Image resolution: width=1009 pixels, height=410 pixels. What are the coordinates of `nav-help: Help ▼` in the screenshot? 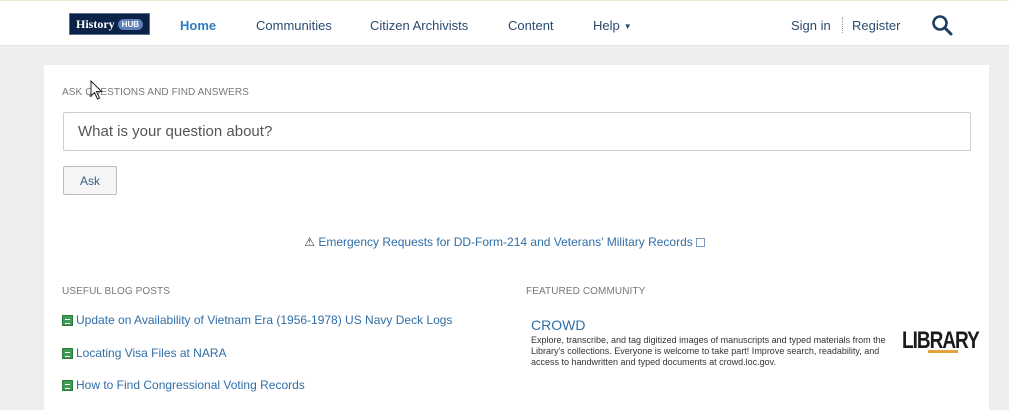 It's located at (612, 25).